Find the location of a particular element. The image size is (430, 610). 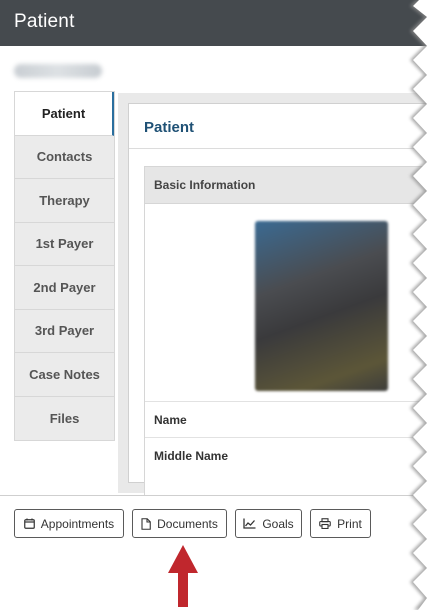

tab-label: Case Notes is located at coordinates (64, 374).